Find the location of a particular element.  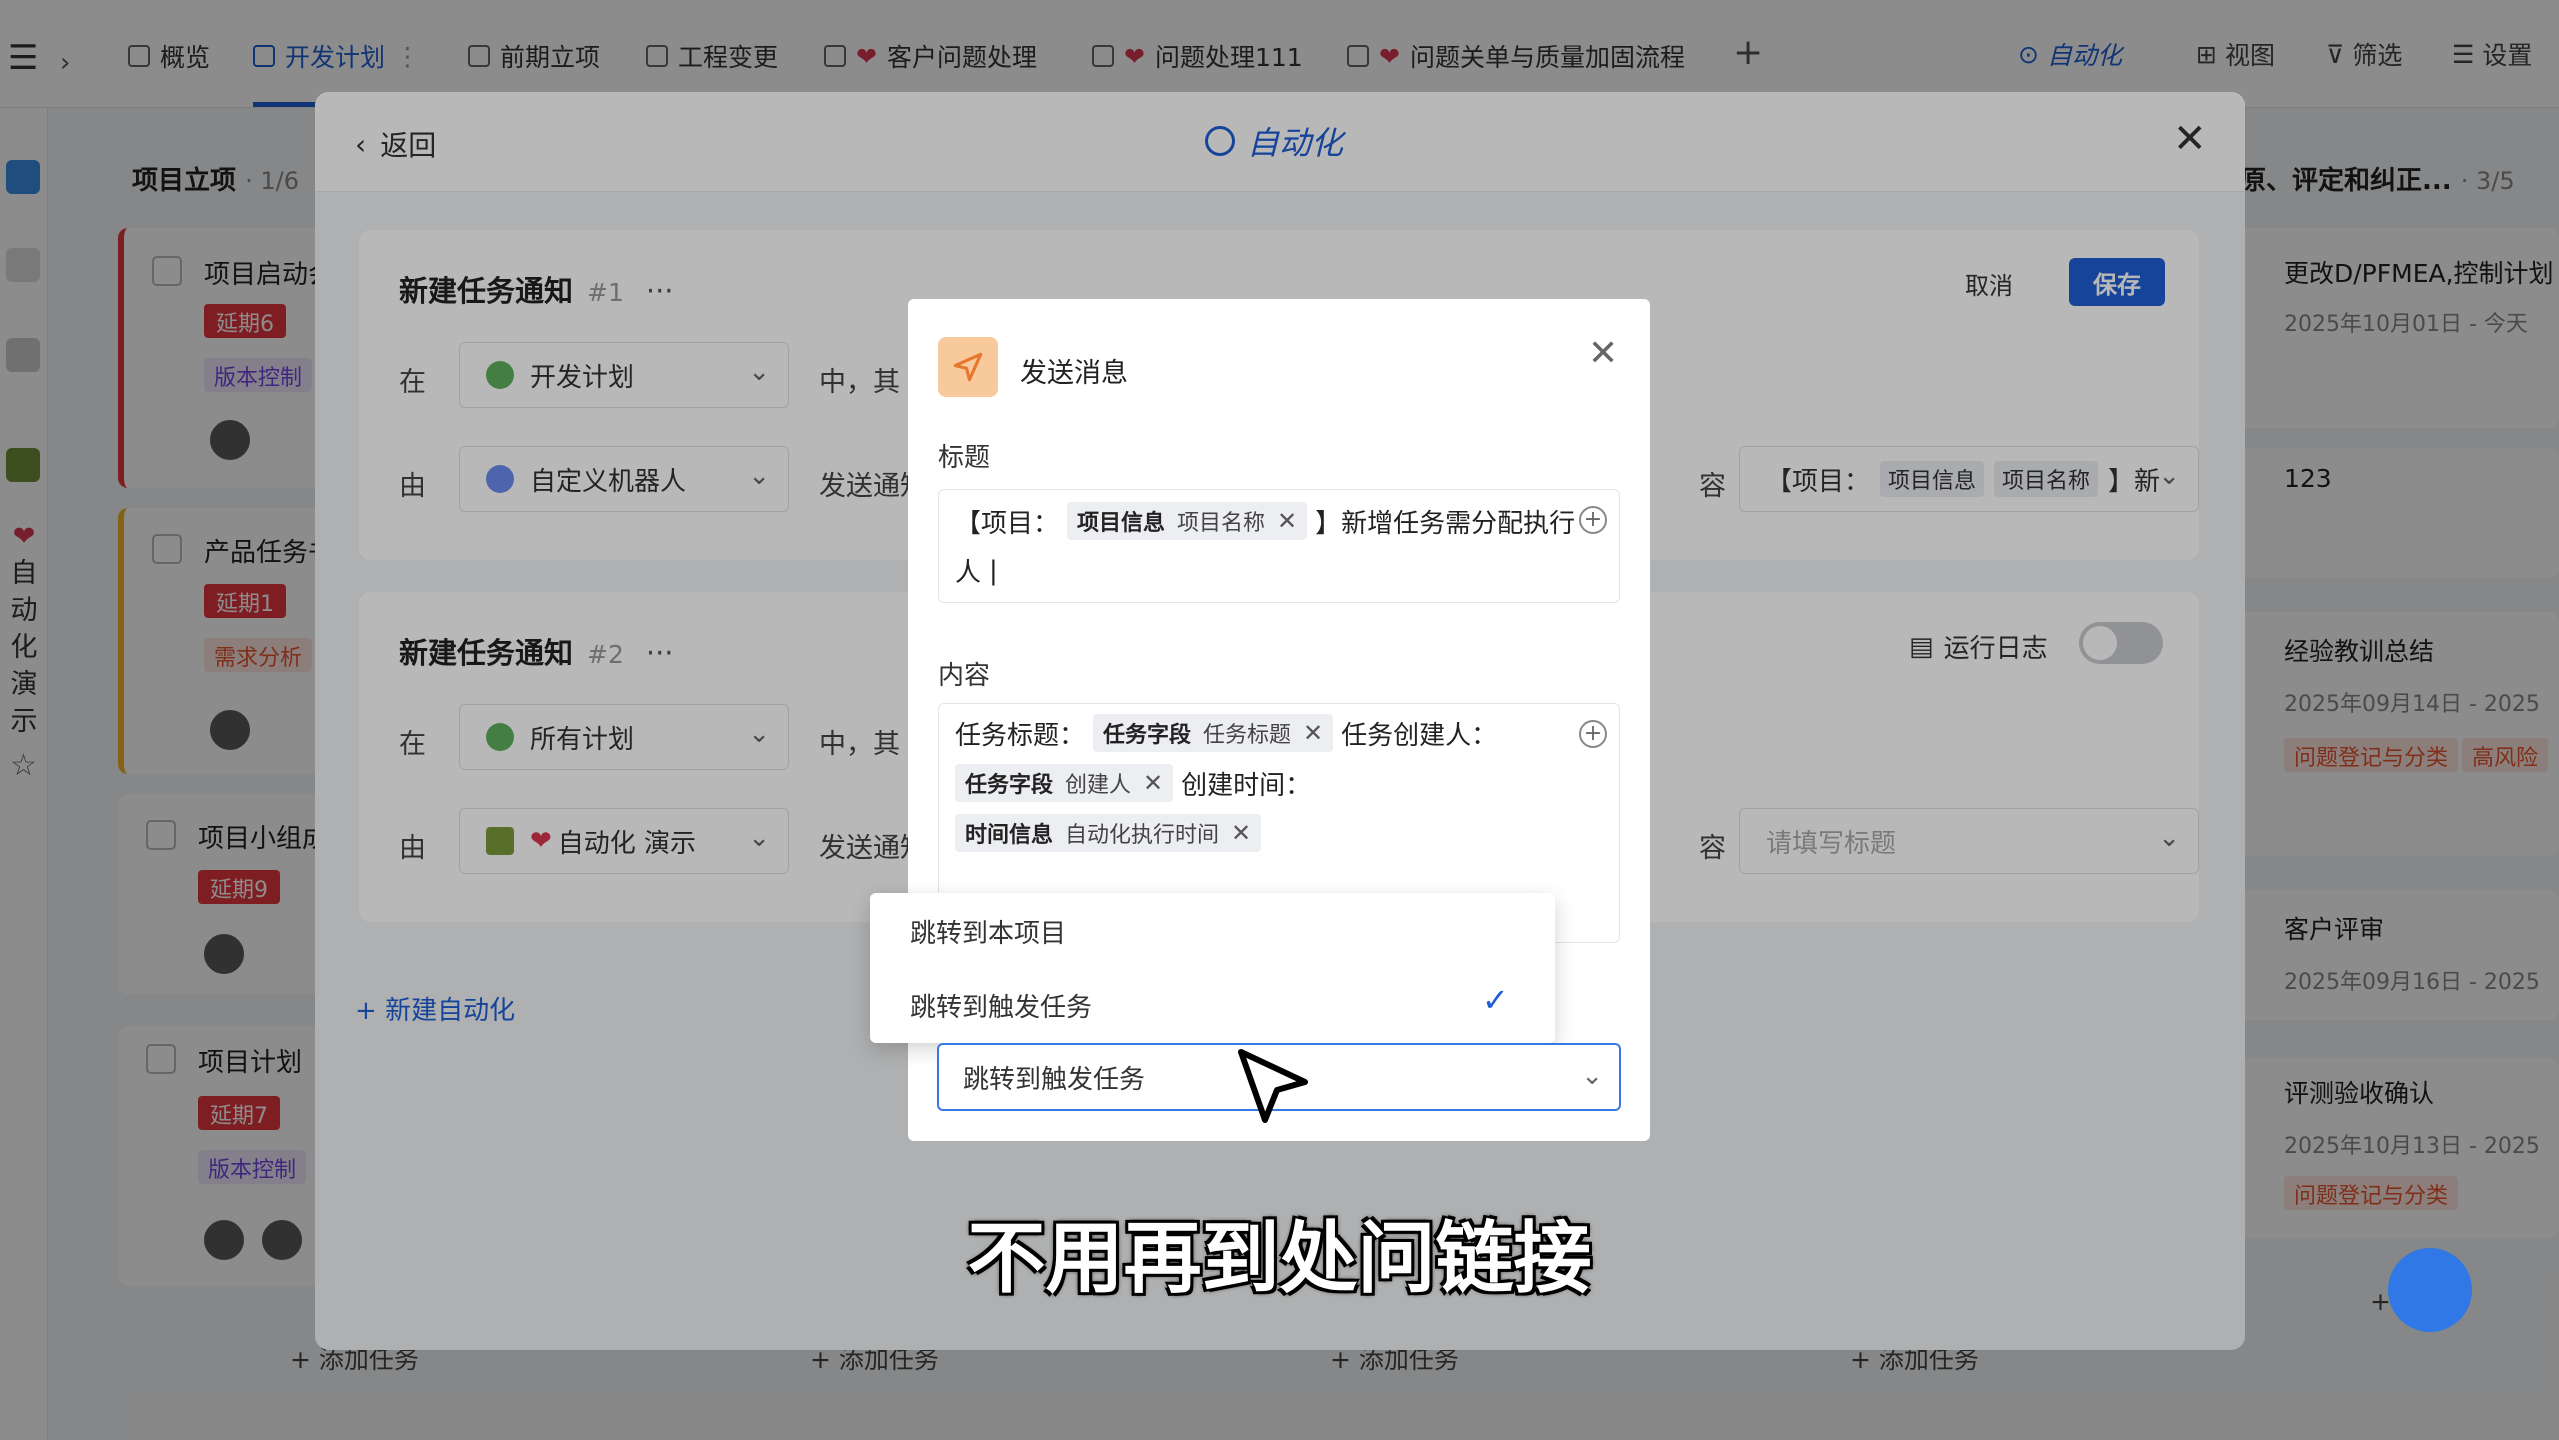

title-line: 【项目： 项目信息 项目名称 ✕ 】新增任务需分配执行 is located at coordinates (1265, 521).